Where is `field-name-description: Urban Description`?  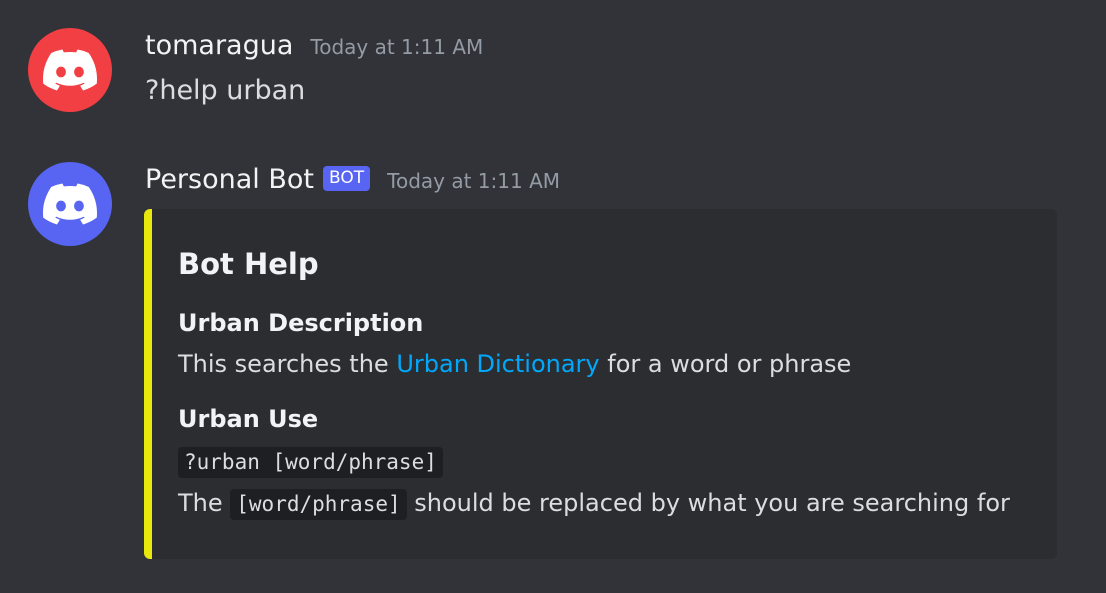 field-name-description: Urban Description is located at coordinates (301, 323).